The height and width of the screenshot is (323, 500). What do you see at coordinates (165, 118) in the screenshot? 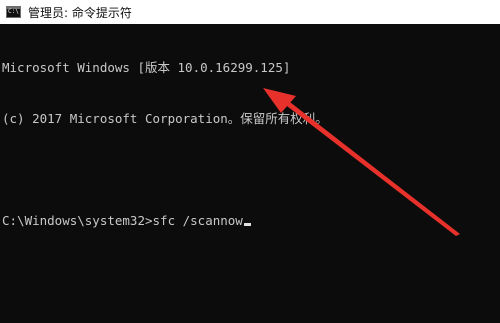
I see `console-line-copyright: (c) 2017 Microsoft Corporation。保留所有权利。` at bounding box center [165, 118].